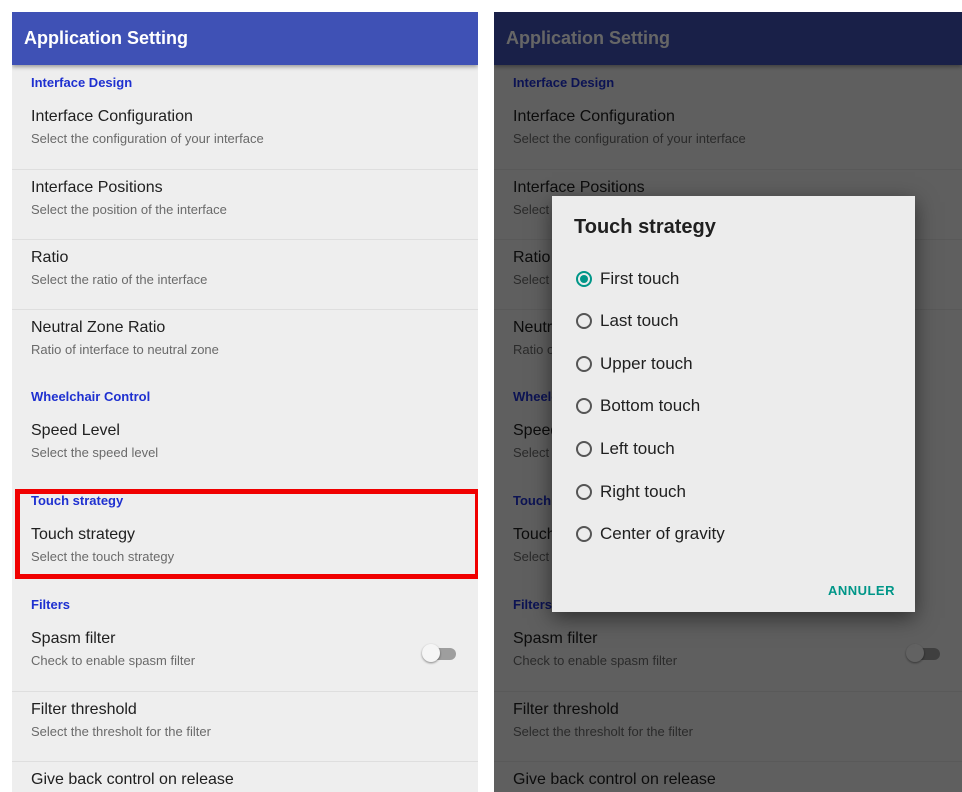  What do you see at coordinates (112, 116) in the screenshot?
I see `setting-title: Interface Configuration` at bounding box center [112, 116].